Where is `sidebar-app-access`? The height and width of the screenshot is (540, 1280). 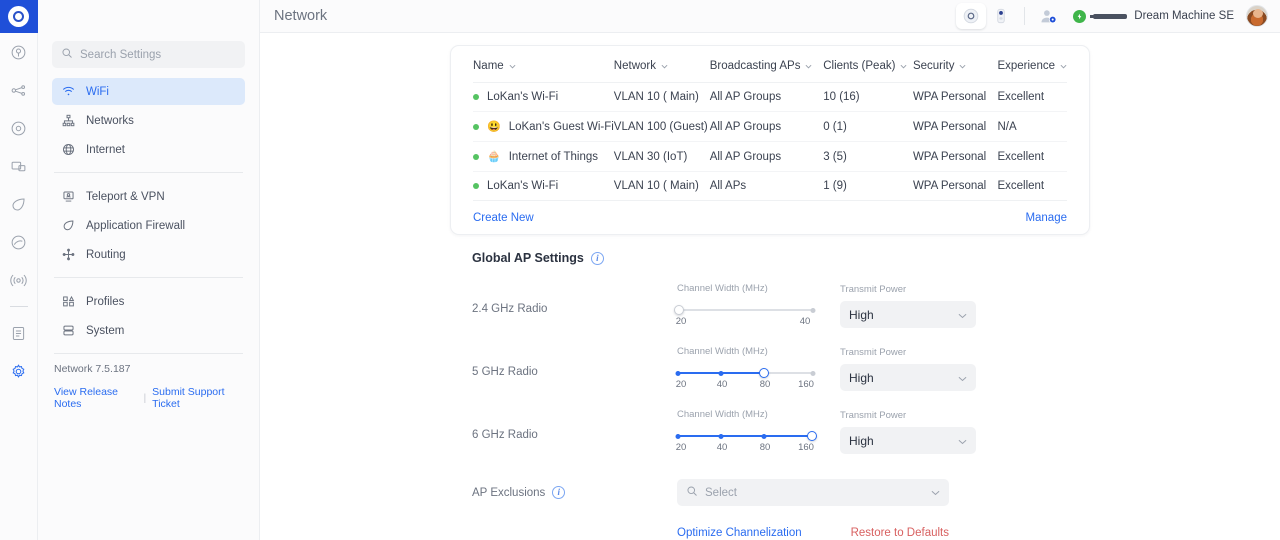
sidebar-app-access is located at coordinates (19, 128).